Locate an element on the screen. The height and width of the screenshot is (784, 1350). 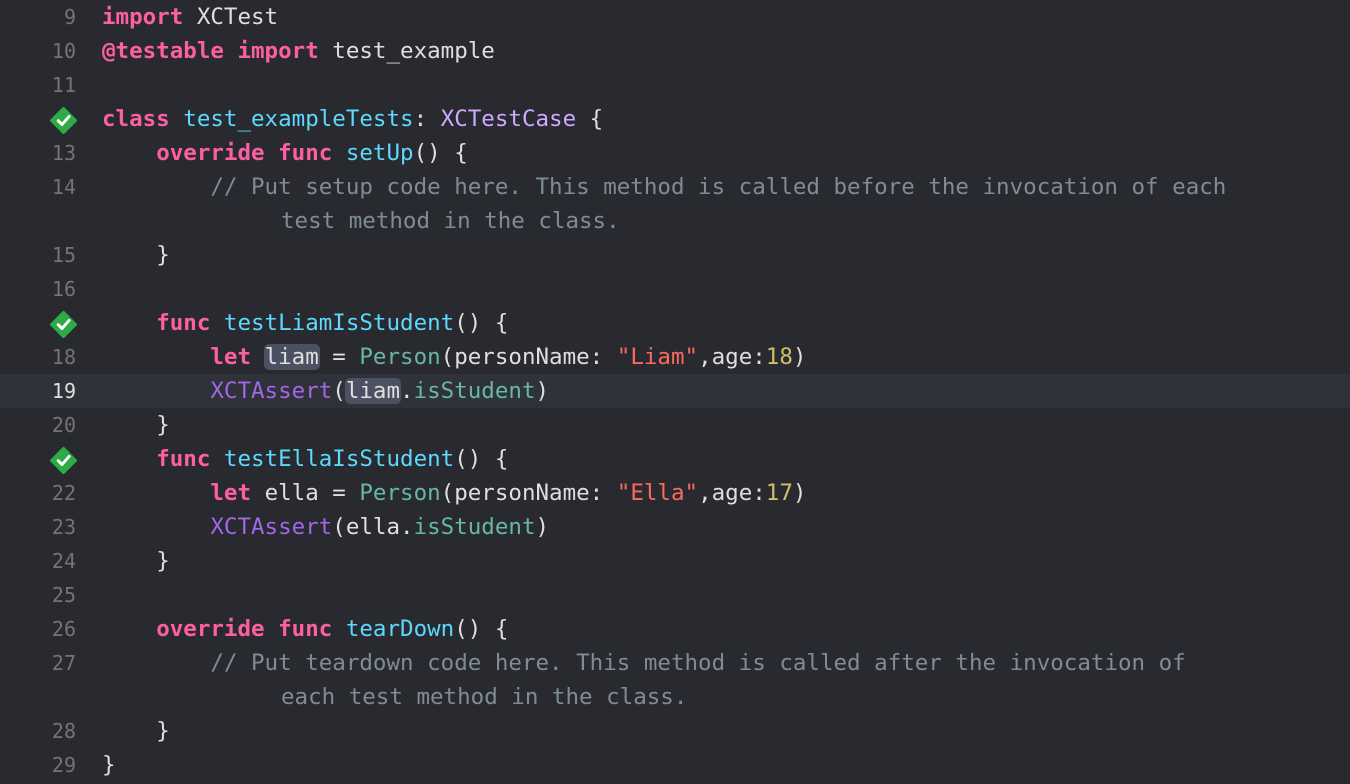
line-code: XCTAssert(ella.isStudent) is located at coordinates (325, 527).